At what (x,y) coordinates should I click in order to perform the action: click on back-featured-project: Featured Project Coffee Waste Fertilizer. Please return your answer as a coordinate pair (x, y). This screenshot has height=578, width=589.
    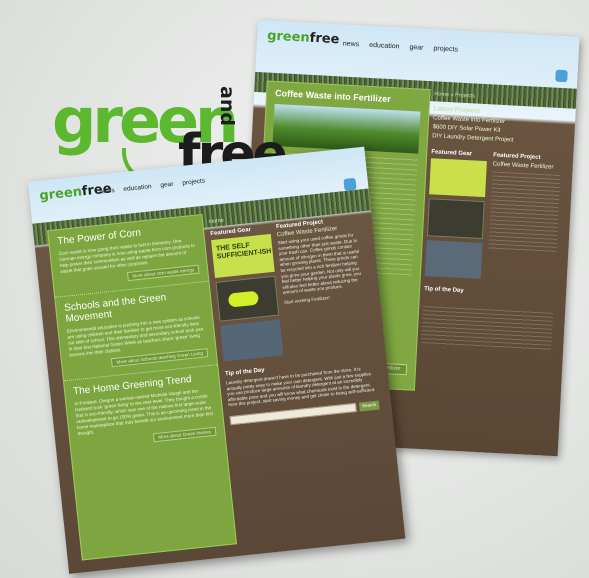
    Looking at the image, I should click on (524, 218).